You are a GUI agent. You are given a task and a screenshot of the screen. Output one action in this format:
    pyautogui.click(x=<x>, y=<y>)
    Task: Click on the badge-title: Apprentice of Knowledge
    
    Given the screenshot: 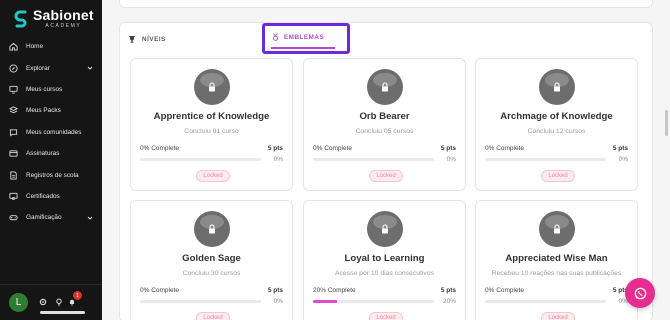 What is the action you would take?
    pyautogui.click(x=211, y=116)
    